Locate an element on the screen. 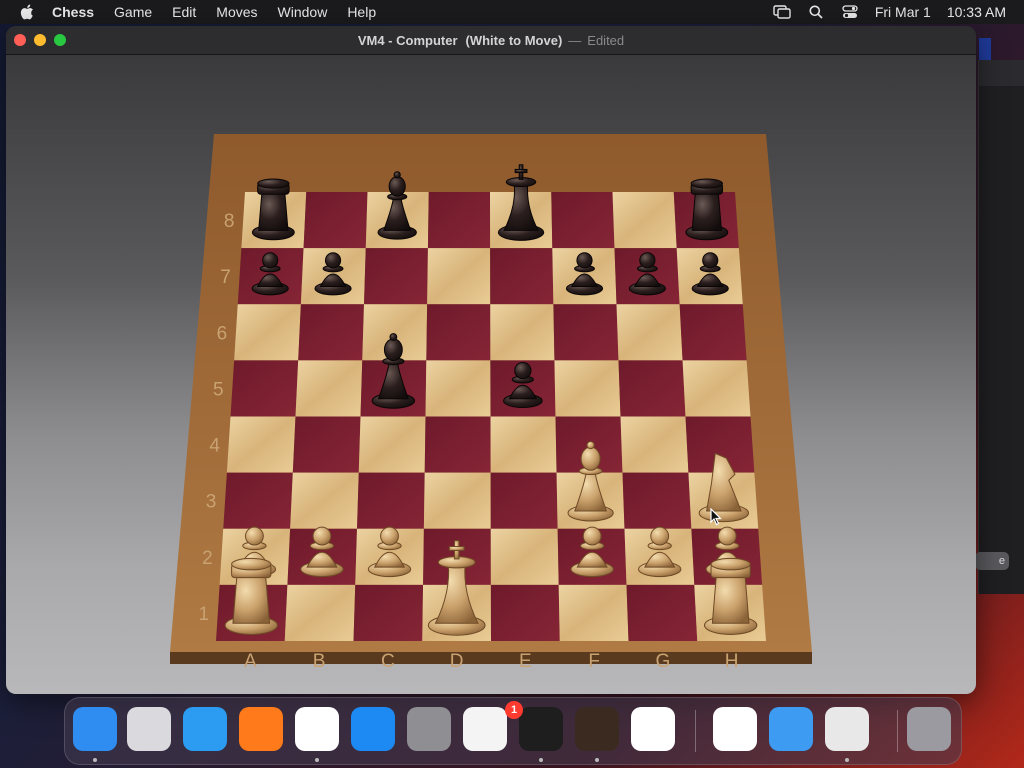 The image size is (1024, 768). window-titlebar: VM4 - Computer (White to Move) — Edited is located at coordinates (491, 40).